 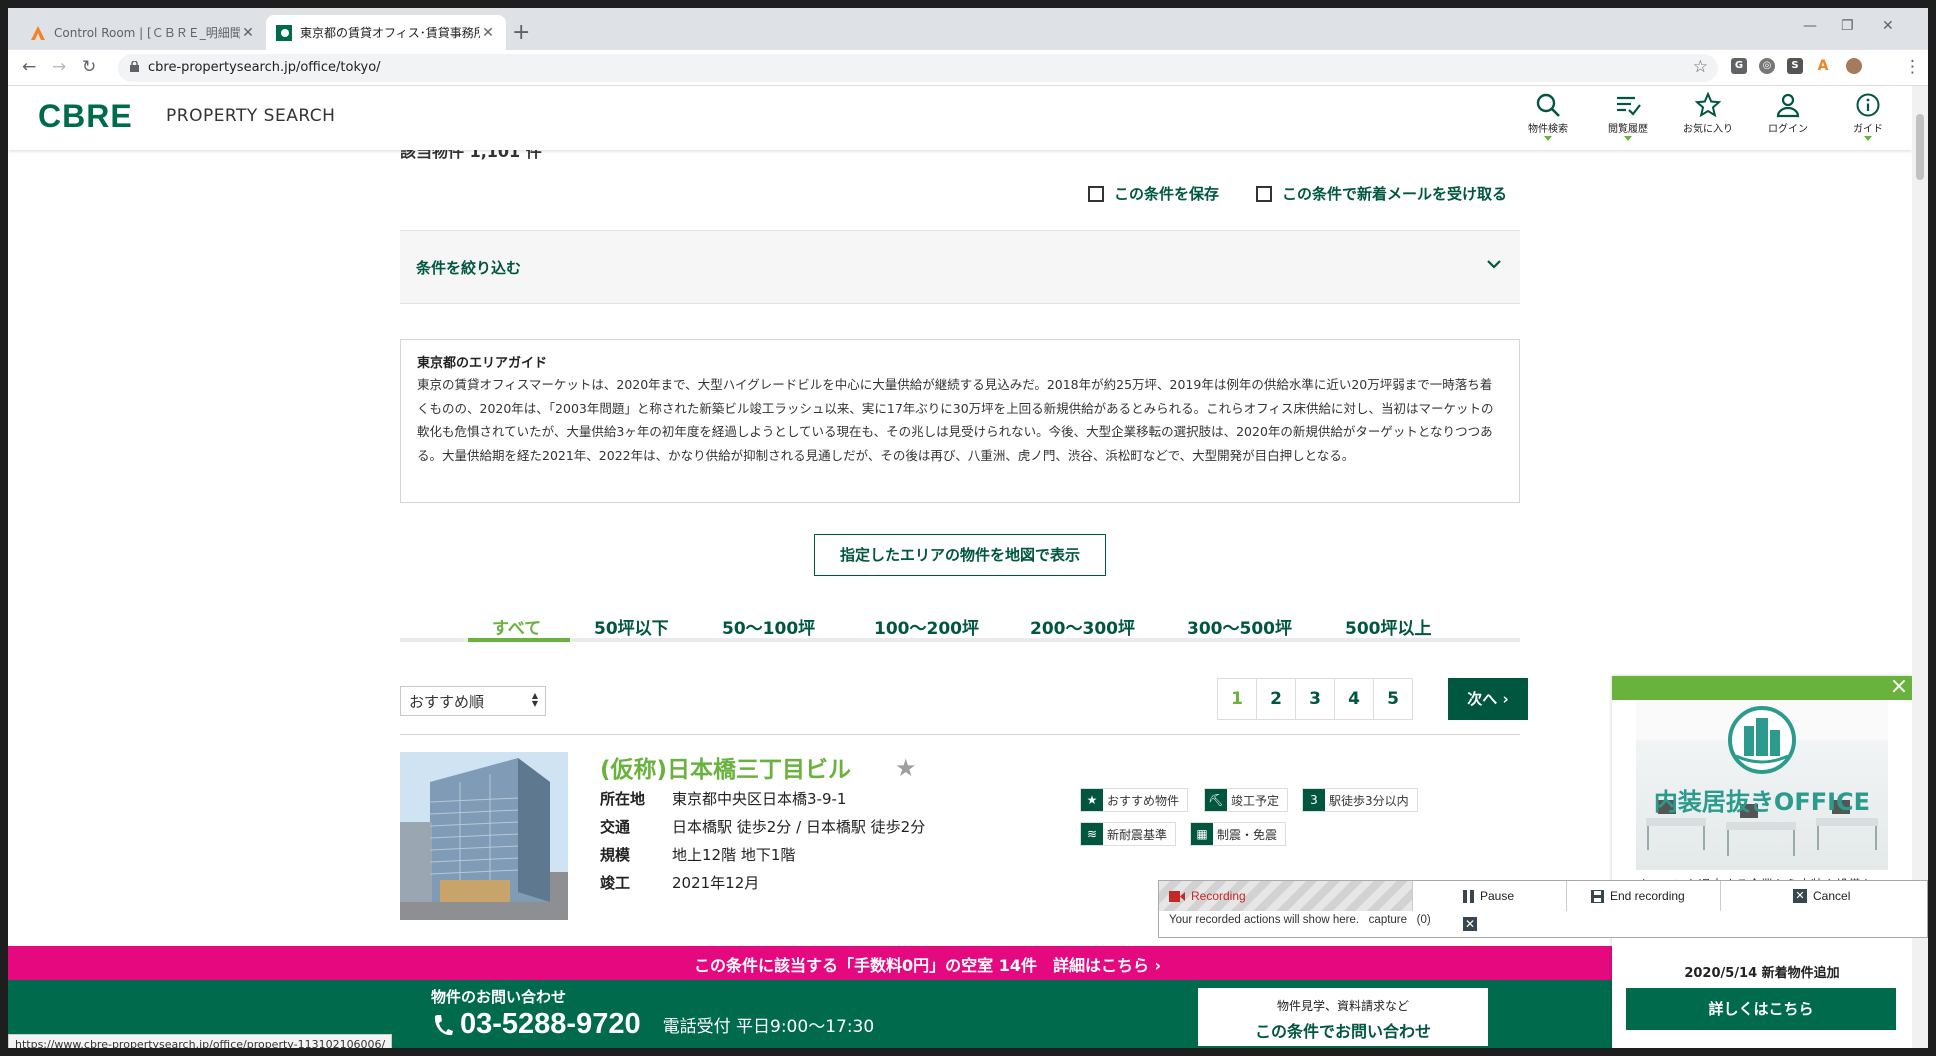 What do you see at coordinates (1488, 699) in the screenshot?
I see `next-page-button: 次へ ›` at bounding box center [1488, 699].